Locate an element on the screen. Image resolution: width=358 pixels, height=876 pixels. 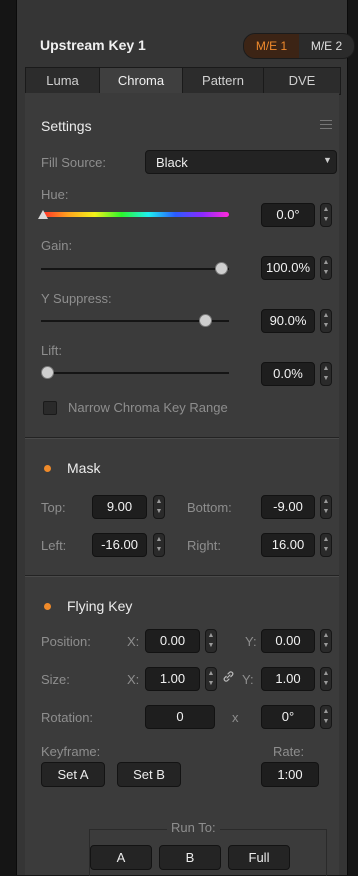
size-x-label: X: is located at coordinates (133, 679).